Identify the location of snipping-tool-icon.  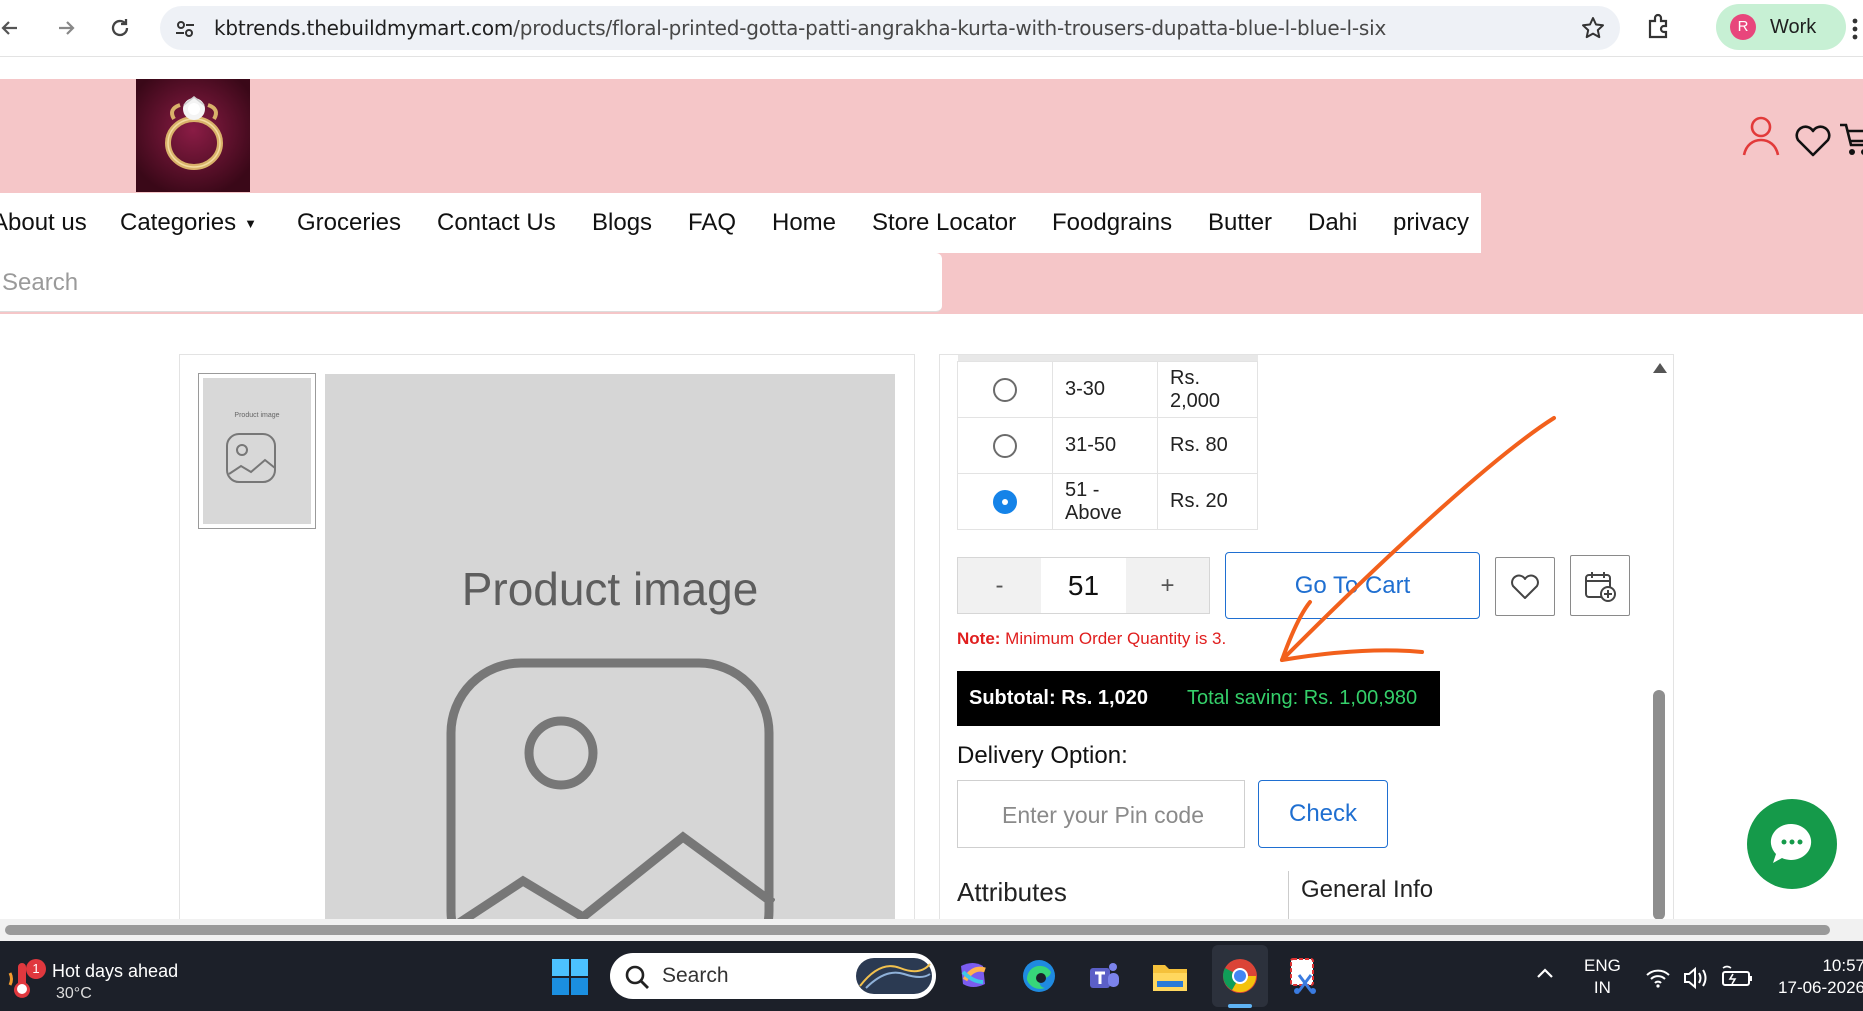
(1305, 976).